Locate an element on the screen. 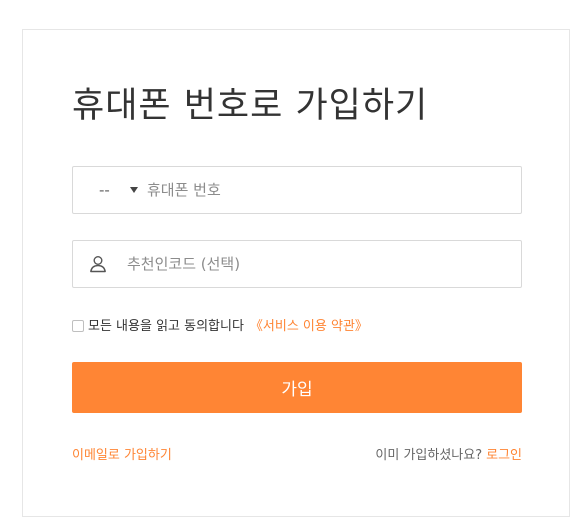  phone-field: -- is located at coordinates (297, 190).